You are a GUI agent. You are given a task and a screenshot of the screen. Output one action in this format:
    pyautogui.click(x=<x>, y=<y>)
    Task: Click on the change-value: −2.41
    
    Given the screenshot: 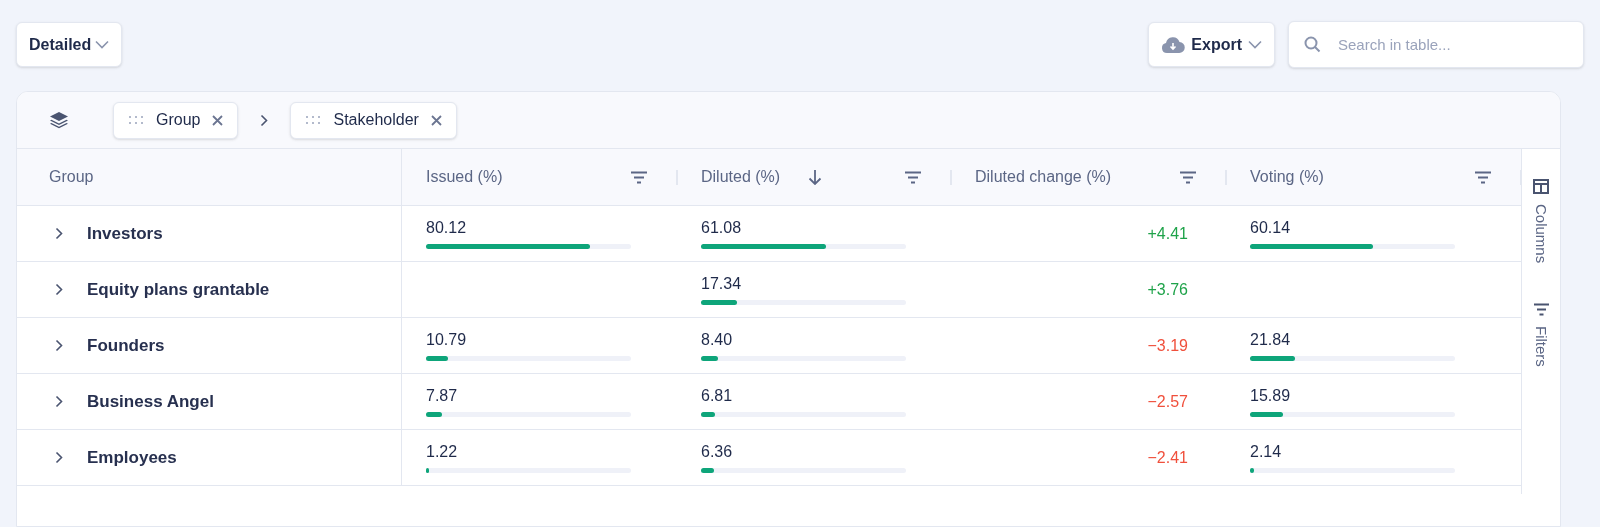 What is the action you would take?
    pyautogui.click(x=1167, y=457)
    